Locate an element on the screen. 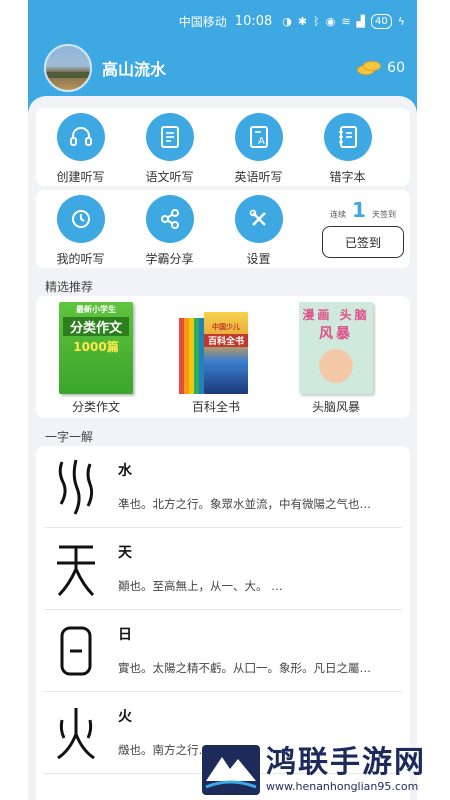  book-cover: 最新小学生 分类作文 1000篇 is located at coordinates (96, 348).